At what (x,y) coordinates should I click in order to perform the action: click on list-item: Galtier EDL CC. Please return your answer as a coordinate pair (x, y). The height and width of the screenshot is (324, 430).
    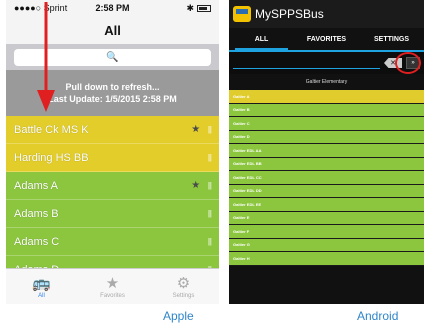
    Looking at the image, I should click on (326, 178).